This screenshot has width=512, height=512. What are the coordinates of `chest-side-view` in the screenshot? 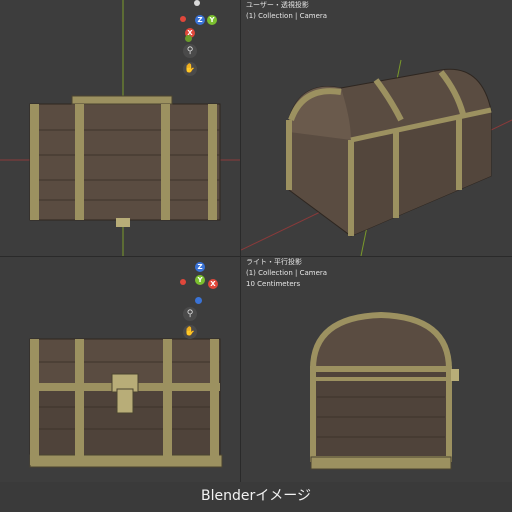 It's located at (384, 390).